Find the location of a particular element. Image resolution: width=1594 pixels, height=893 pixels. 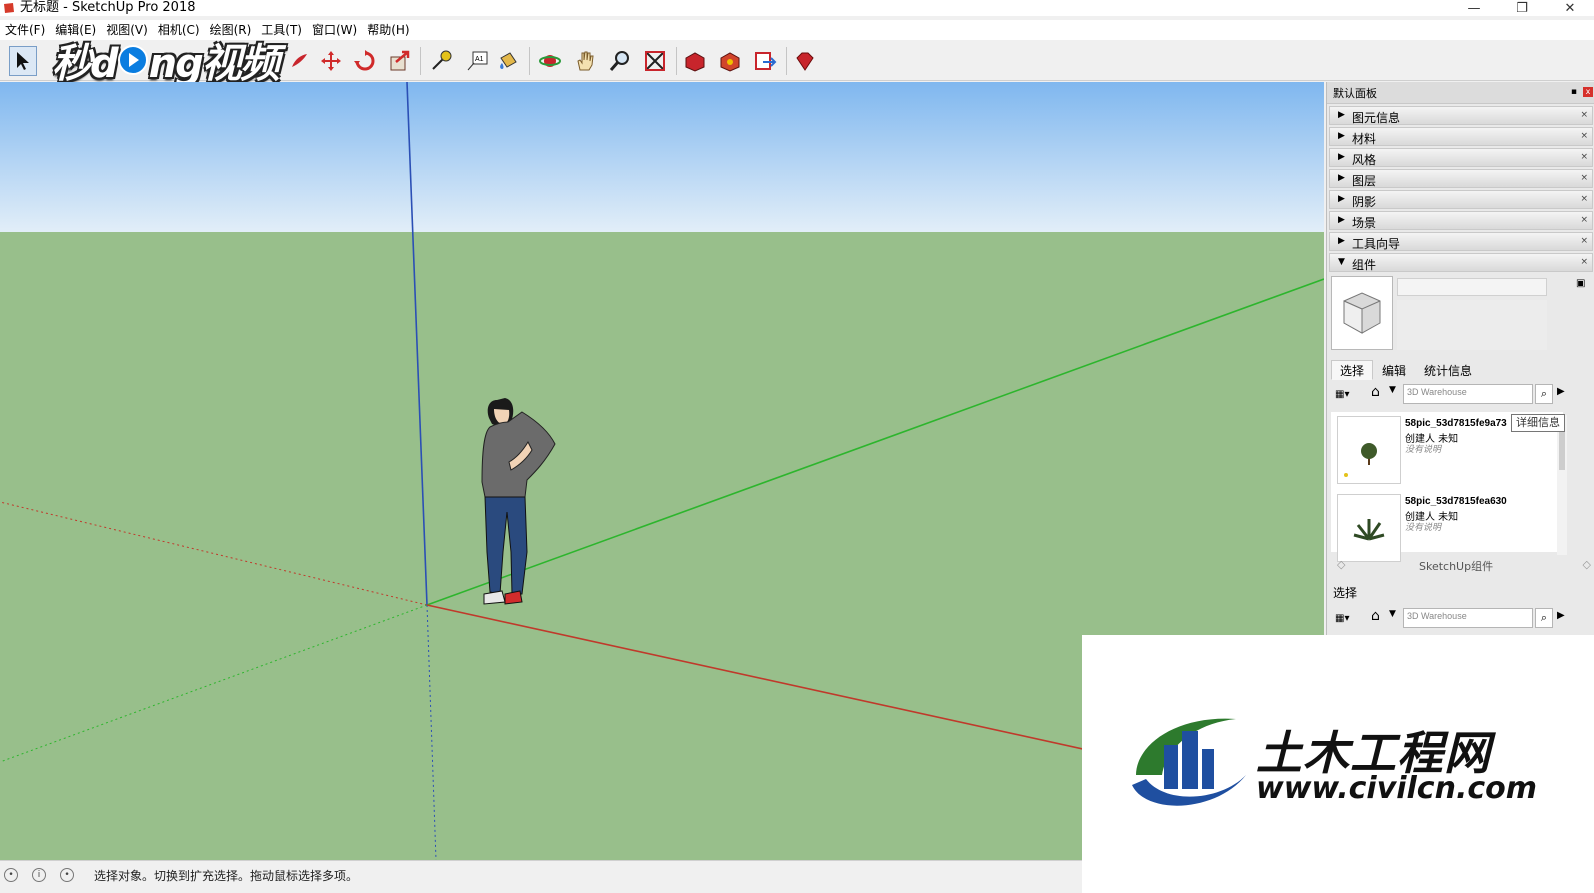

results-scrollbar-thumb is located at coordinates (1562, 450).